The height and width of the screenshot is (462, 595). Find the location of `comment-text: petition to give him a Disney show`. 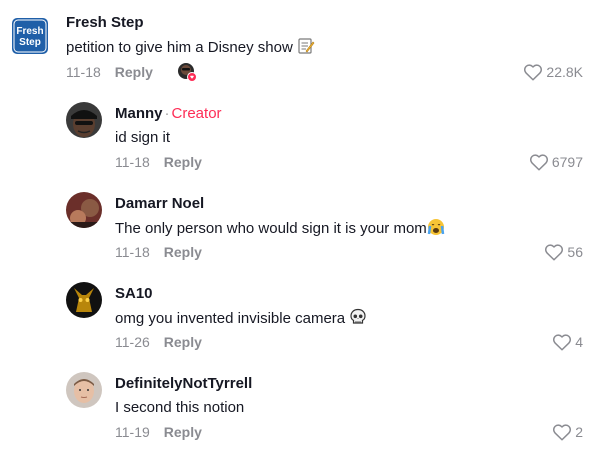

comment-text: petition to give him a Disney show is located at coordinates (190, 49).